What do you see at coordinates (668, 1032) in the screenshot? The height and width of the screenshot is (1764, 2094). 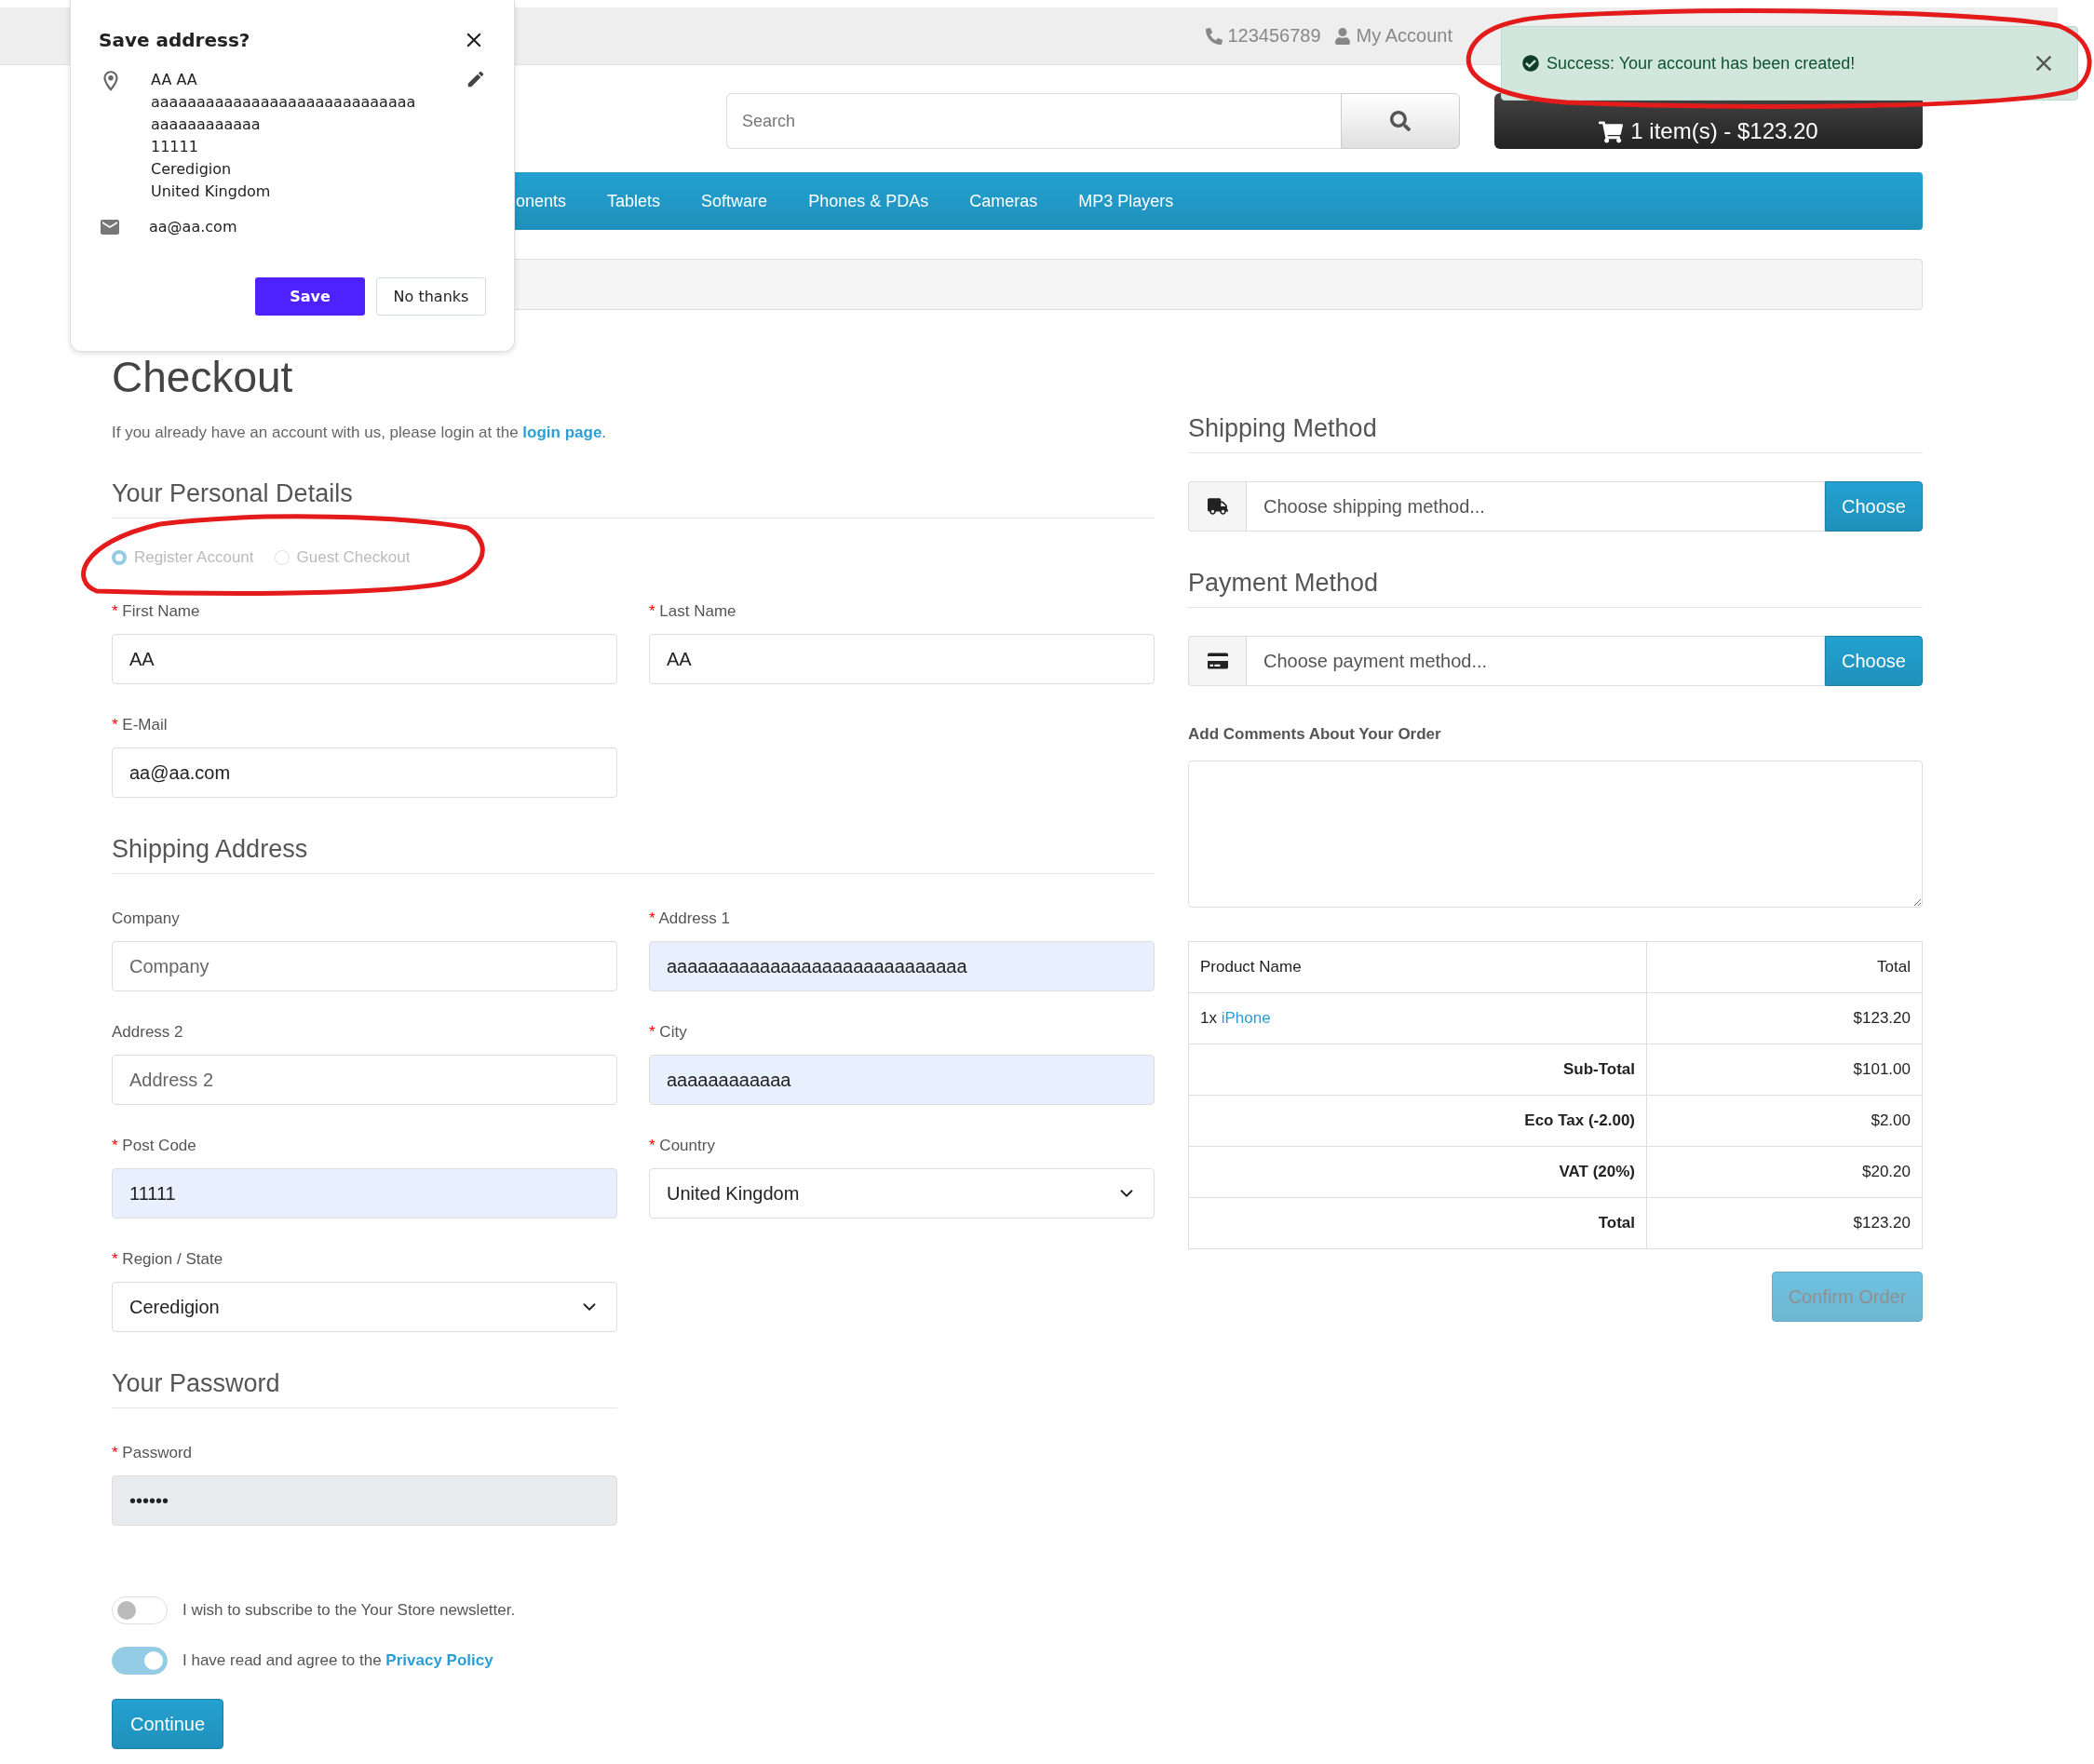 I see `field-label: * City` at bounding box center [668, 1032].